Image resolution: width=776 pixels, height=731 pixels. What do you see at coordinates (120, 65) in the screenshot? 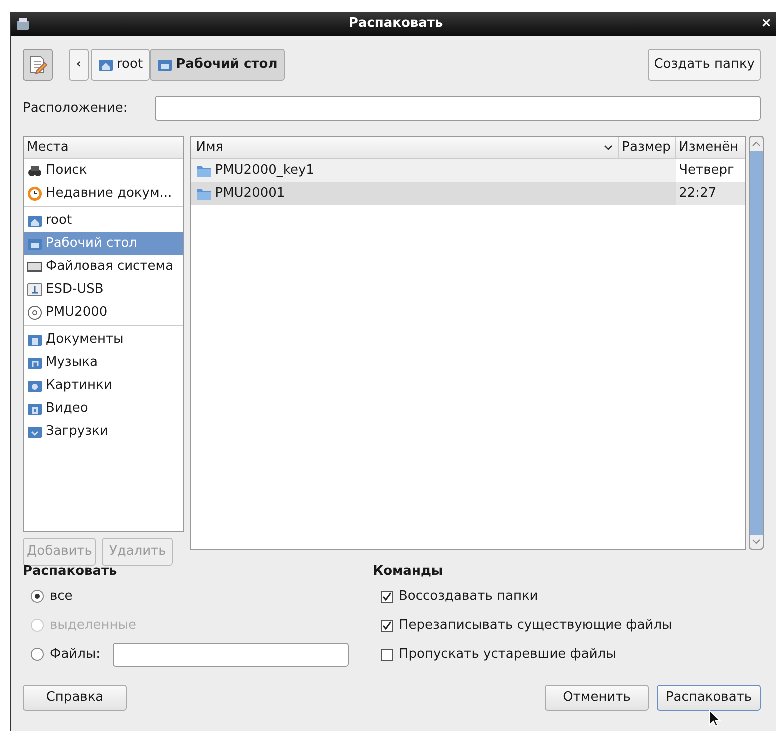
I see `path-button: root` at bounding box center [120, 65].